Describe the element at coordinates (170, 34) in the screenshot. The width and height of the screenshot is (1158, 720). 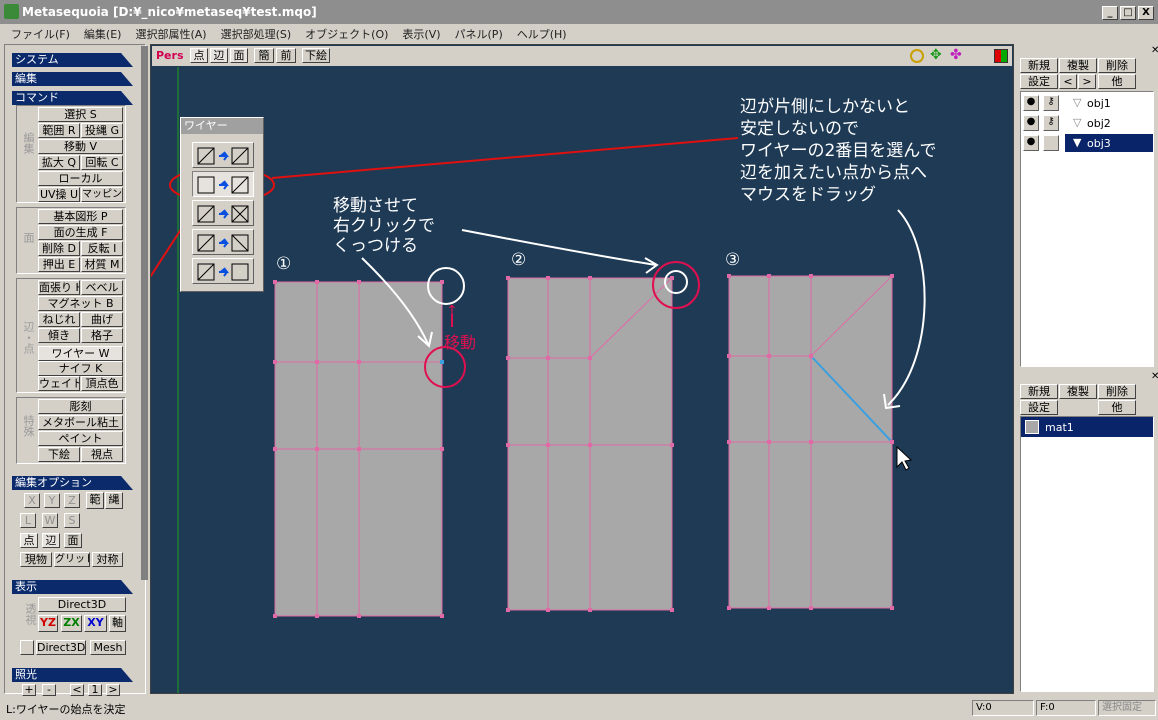
I see `menu-selection-attr: 選択部属性(A)` at that location.